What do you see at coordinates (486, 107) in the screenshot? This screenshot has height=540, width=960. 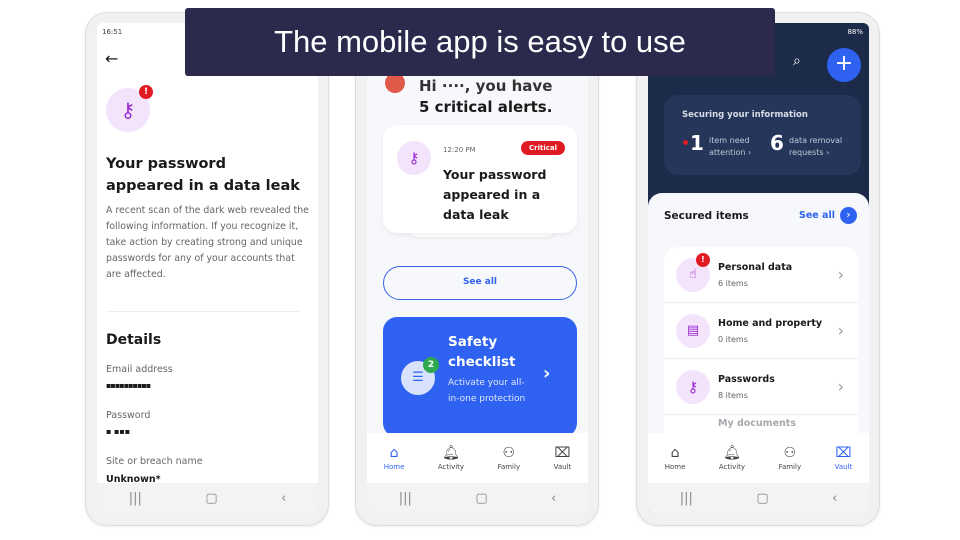 I see `alerts-headline: 5 critical alerts.` at bounding box center [486, 107].